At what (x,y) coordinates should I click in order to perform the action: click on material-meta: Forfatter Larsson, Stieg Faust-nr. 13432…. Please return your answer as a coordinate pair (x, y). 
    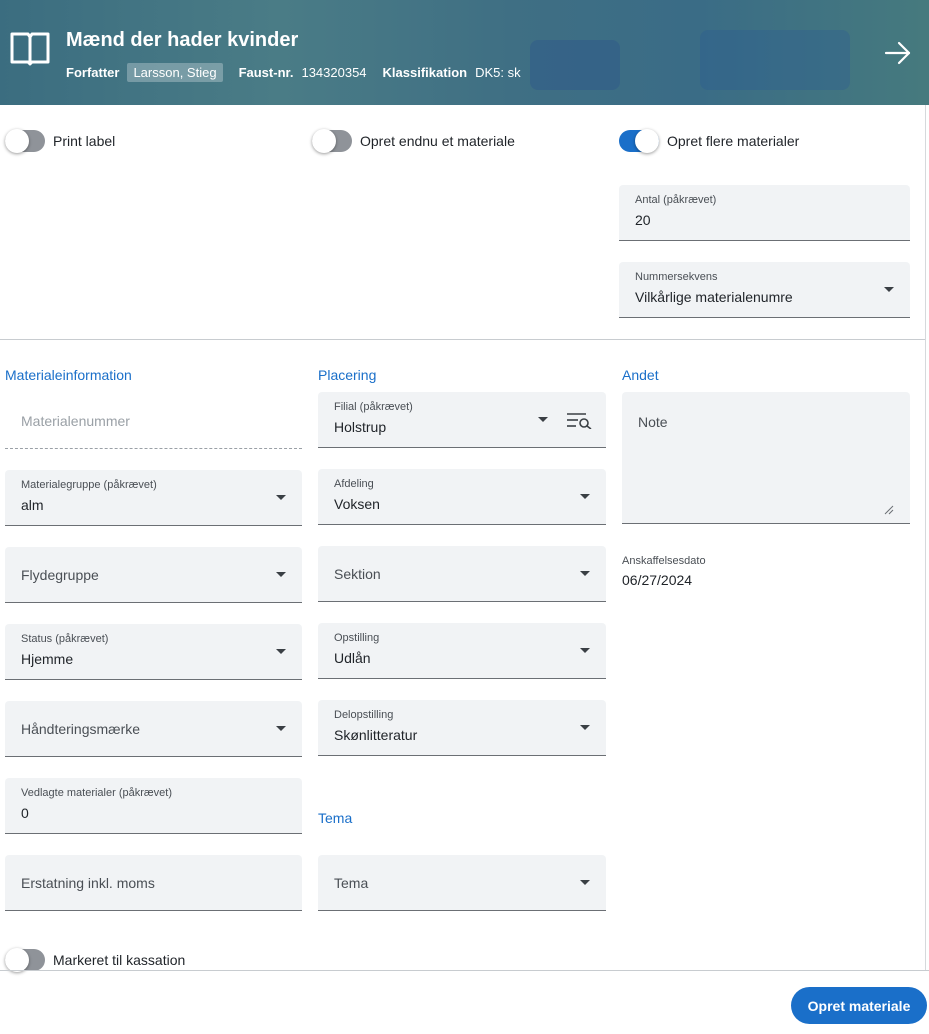
    Looking at the image, I should click on (293, 72).